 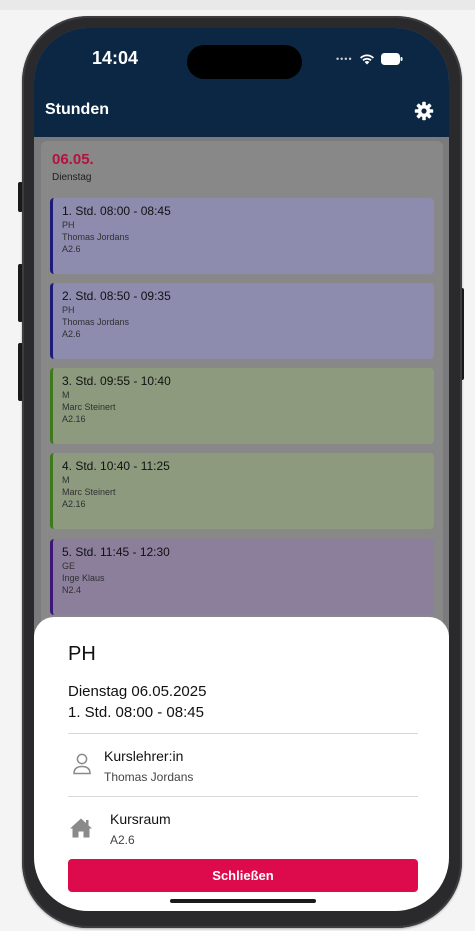 I want to click on lesson-subject: GE, so click(x=69, y=566).